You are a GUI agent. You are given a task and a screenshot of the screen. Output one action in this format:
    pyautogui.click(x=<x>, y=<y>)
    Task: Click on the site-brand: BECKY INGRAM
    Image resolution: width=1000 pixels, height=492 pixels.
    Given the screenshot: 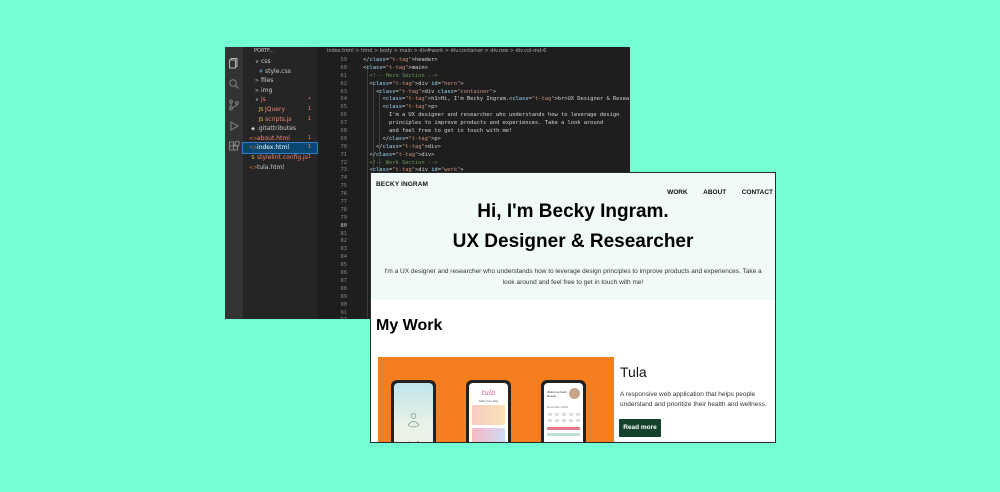 What is the action you would take?
    pyautogui.click(x=402, y=184)
    